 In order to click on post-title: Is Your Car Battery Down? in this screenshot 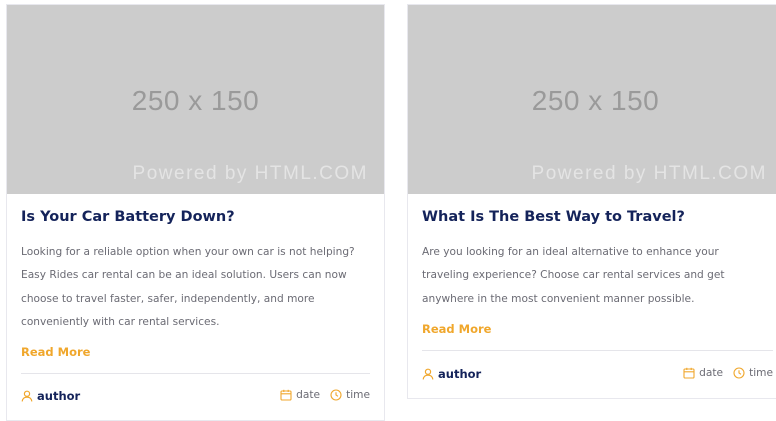, I will do `click(128, 217)`.